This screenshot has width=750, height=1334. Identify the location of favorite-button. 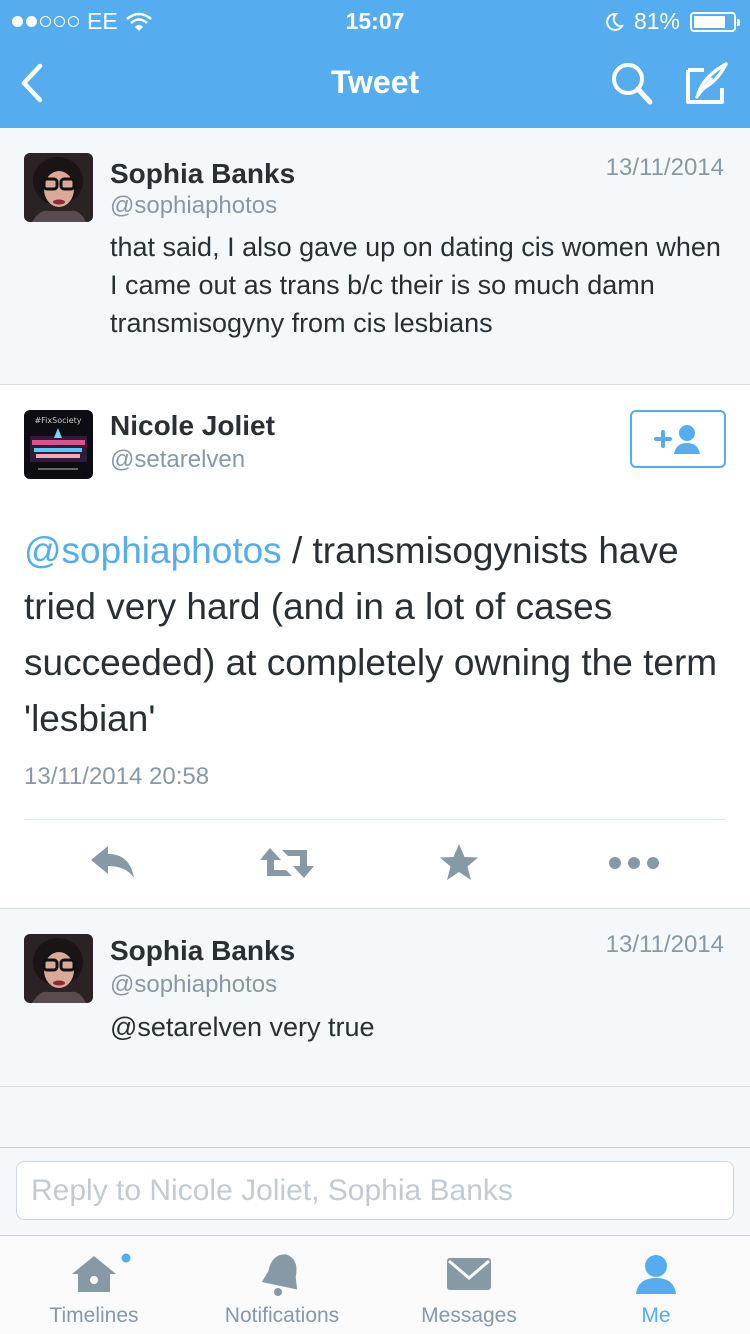
(459, 865).